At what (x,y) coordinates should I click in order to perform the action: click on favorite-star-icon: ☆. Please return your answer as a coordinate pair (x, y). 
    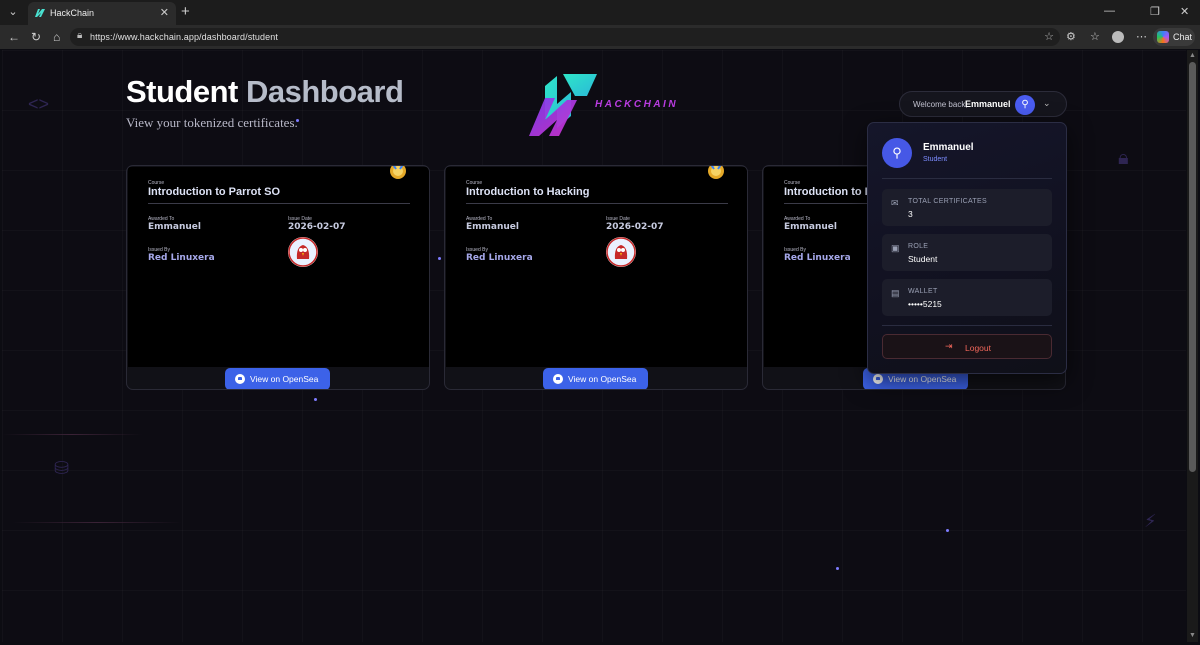
    Looking at the image, I should click on (1049, 36).